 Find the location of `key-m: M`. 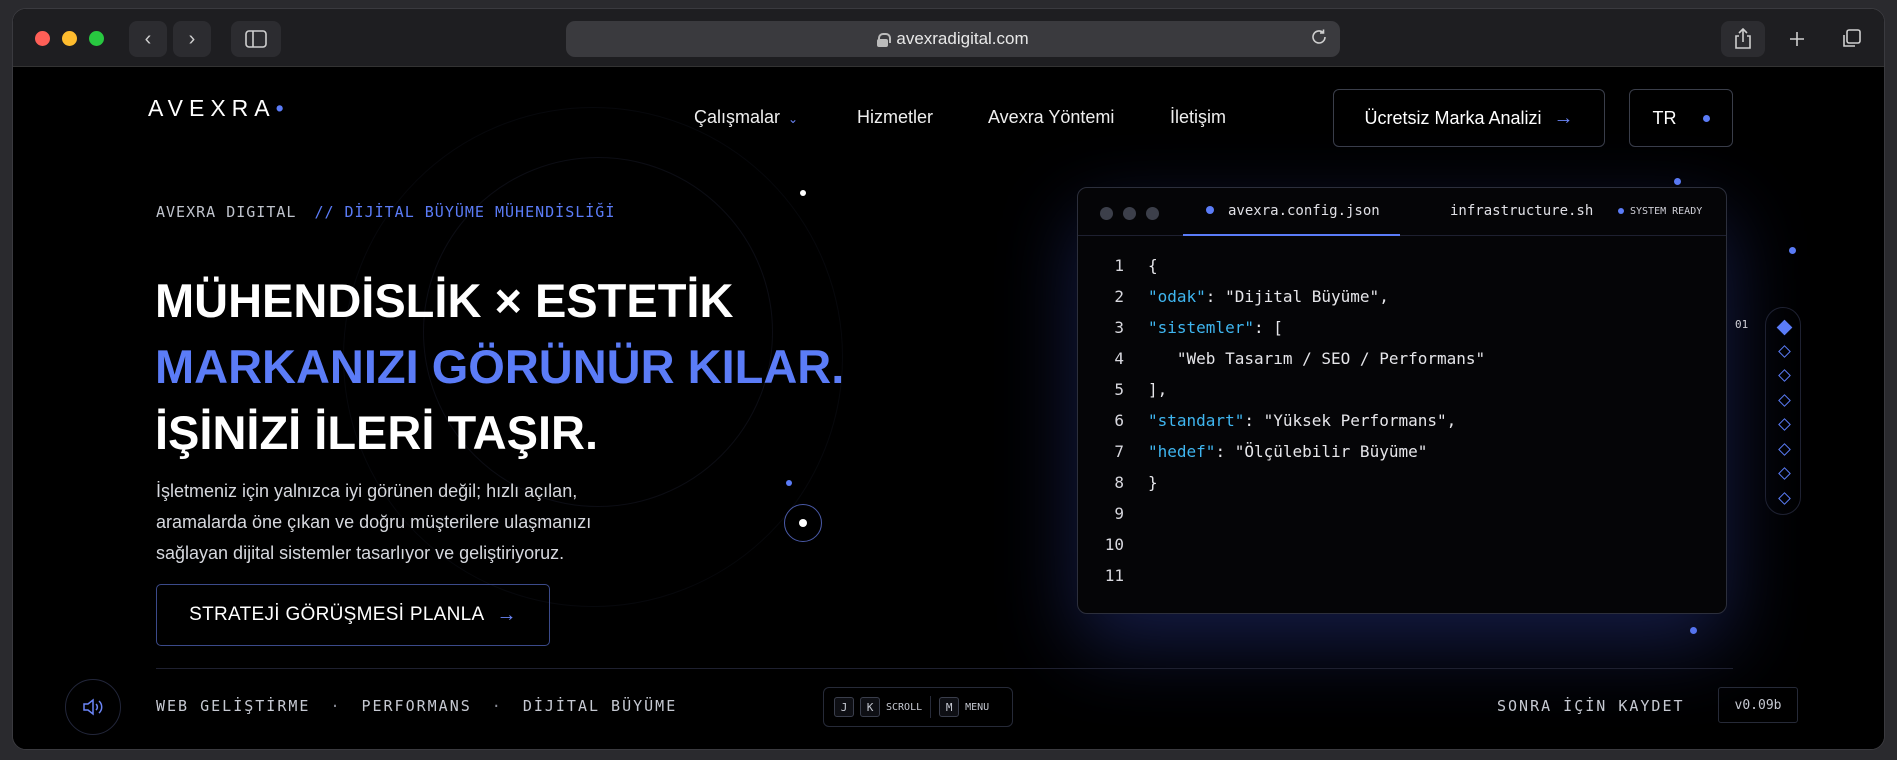

key-m: M is located at coordinates (949, 707).